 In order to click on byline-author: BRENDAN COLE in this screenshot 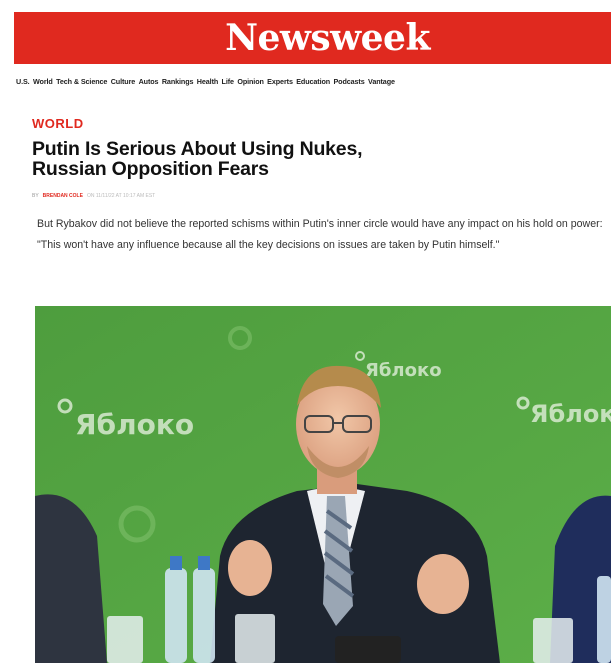, I will do `click(63, 196)`.